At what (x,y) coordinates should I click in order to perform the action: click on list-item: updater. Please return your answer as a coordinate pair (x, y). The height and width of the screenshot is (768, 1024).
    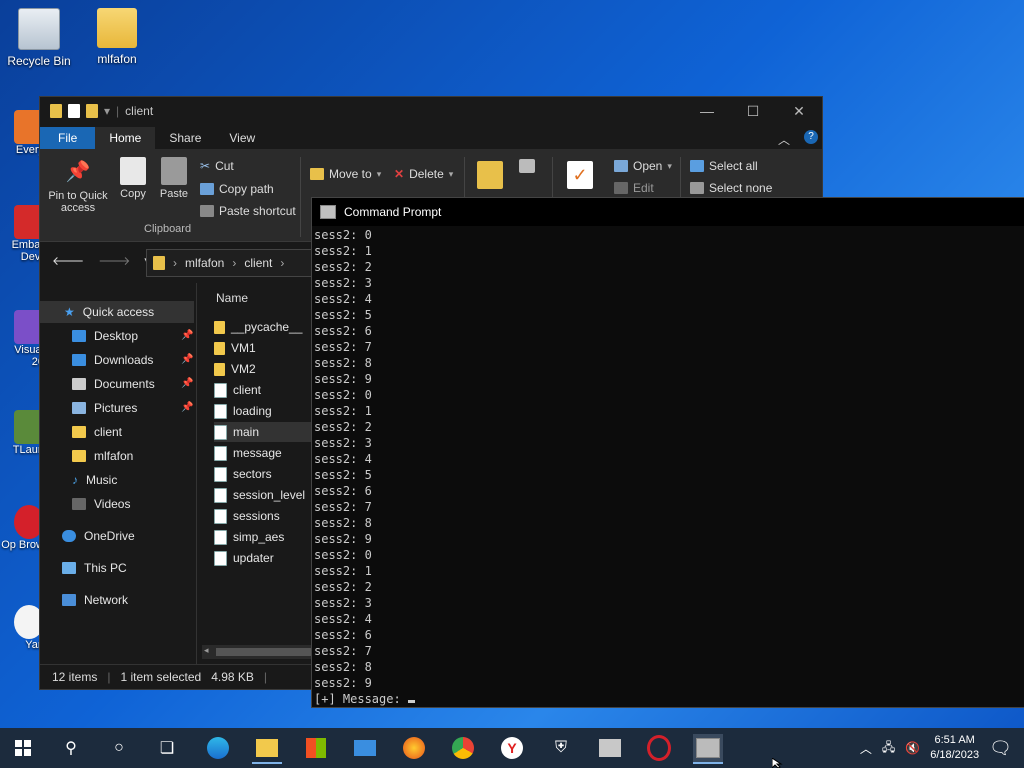
    Looking at the image, I should click on (264, 558).